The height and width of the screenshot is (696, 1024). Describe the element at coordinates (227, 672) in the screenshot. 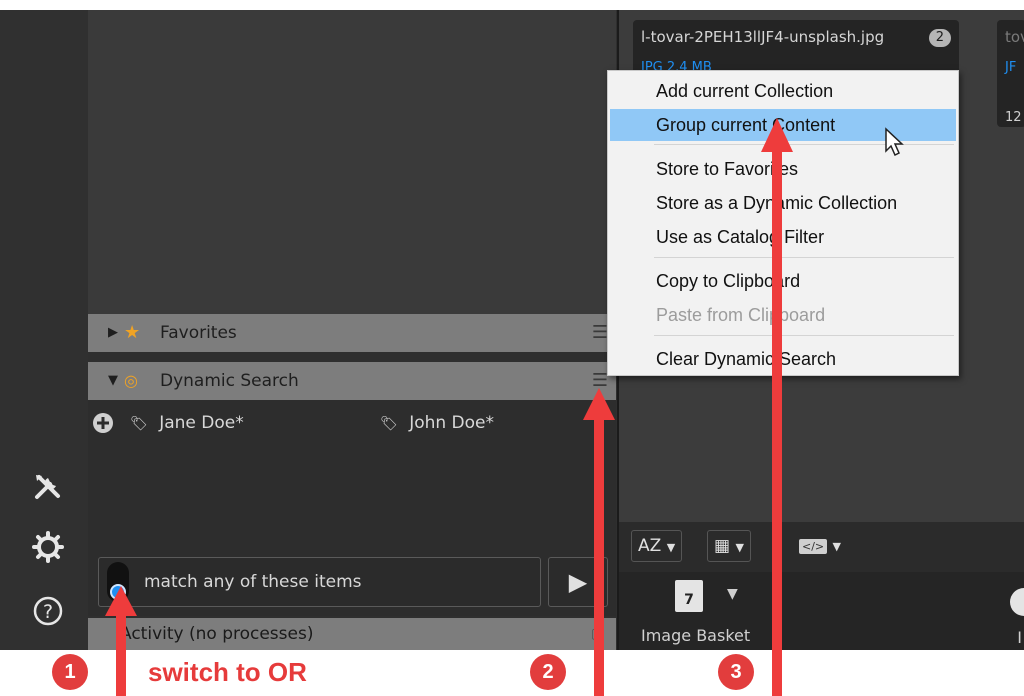

I see `annotation-switch-to-or: switch to OR` at that location.